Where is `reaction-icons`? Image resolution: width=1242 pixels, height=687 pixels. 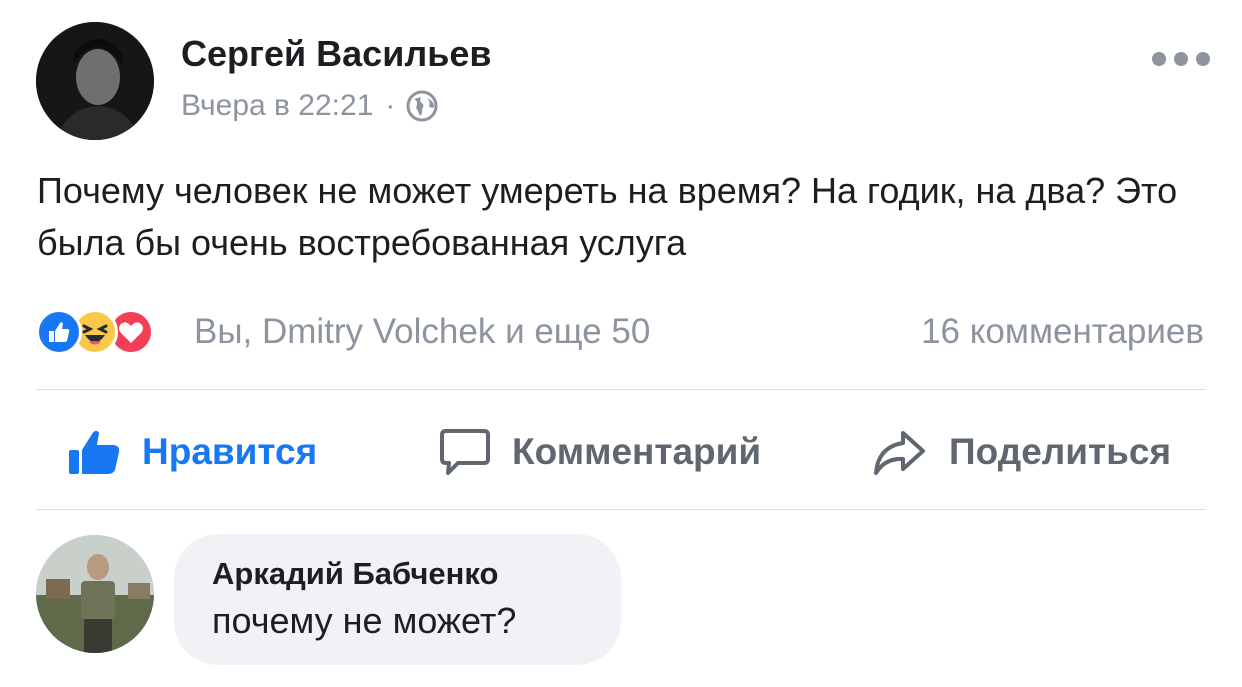 reaction-icons is located at coordinates (95, 332).